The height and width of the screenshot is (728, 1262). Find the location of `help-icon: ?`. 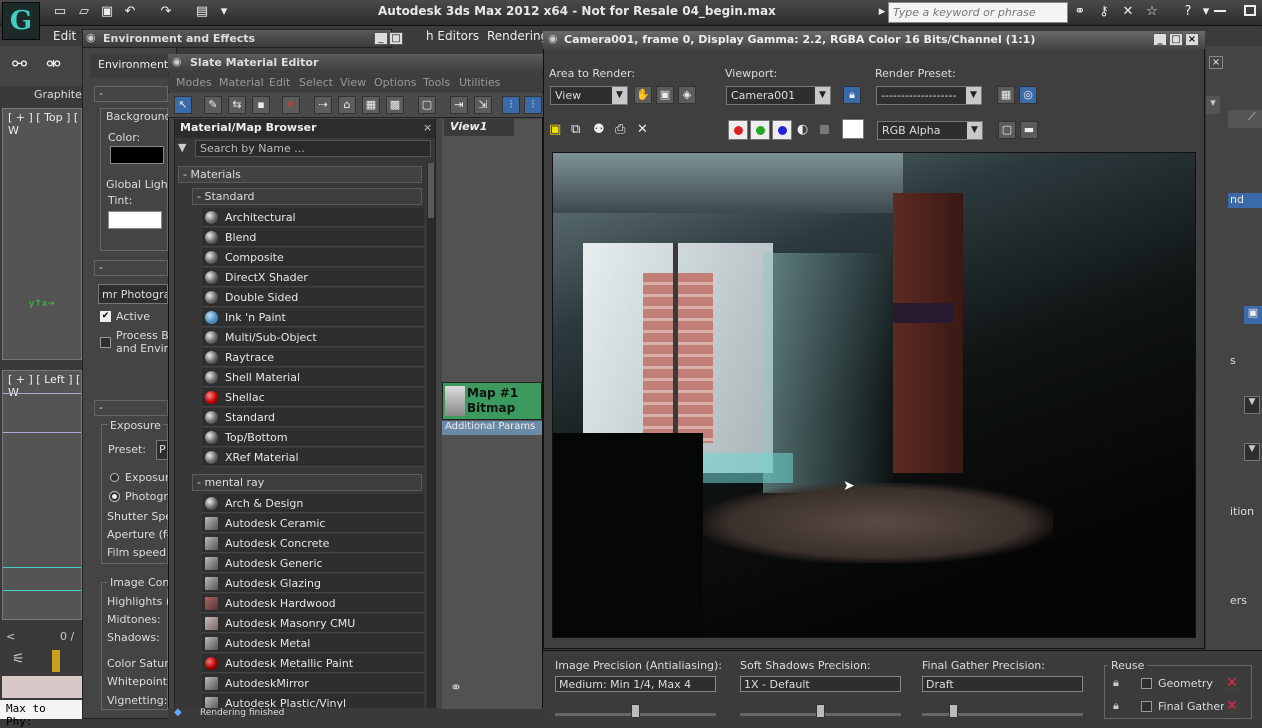

help-icon: ? is located at coordinates (1188, 12).